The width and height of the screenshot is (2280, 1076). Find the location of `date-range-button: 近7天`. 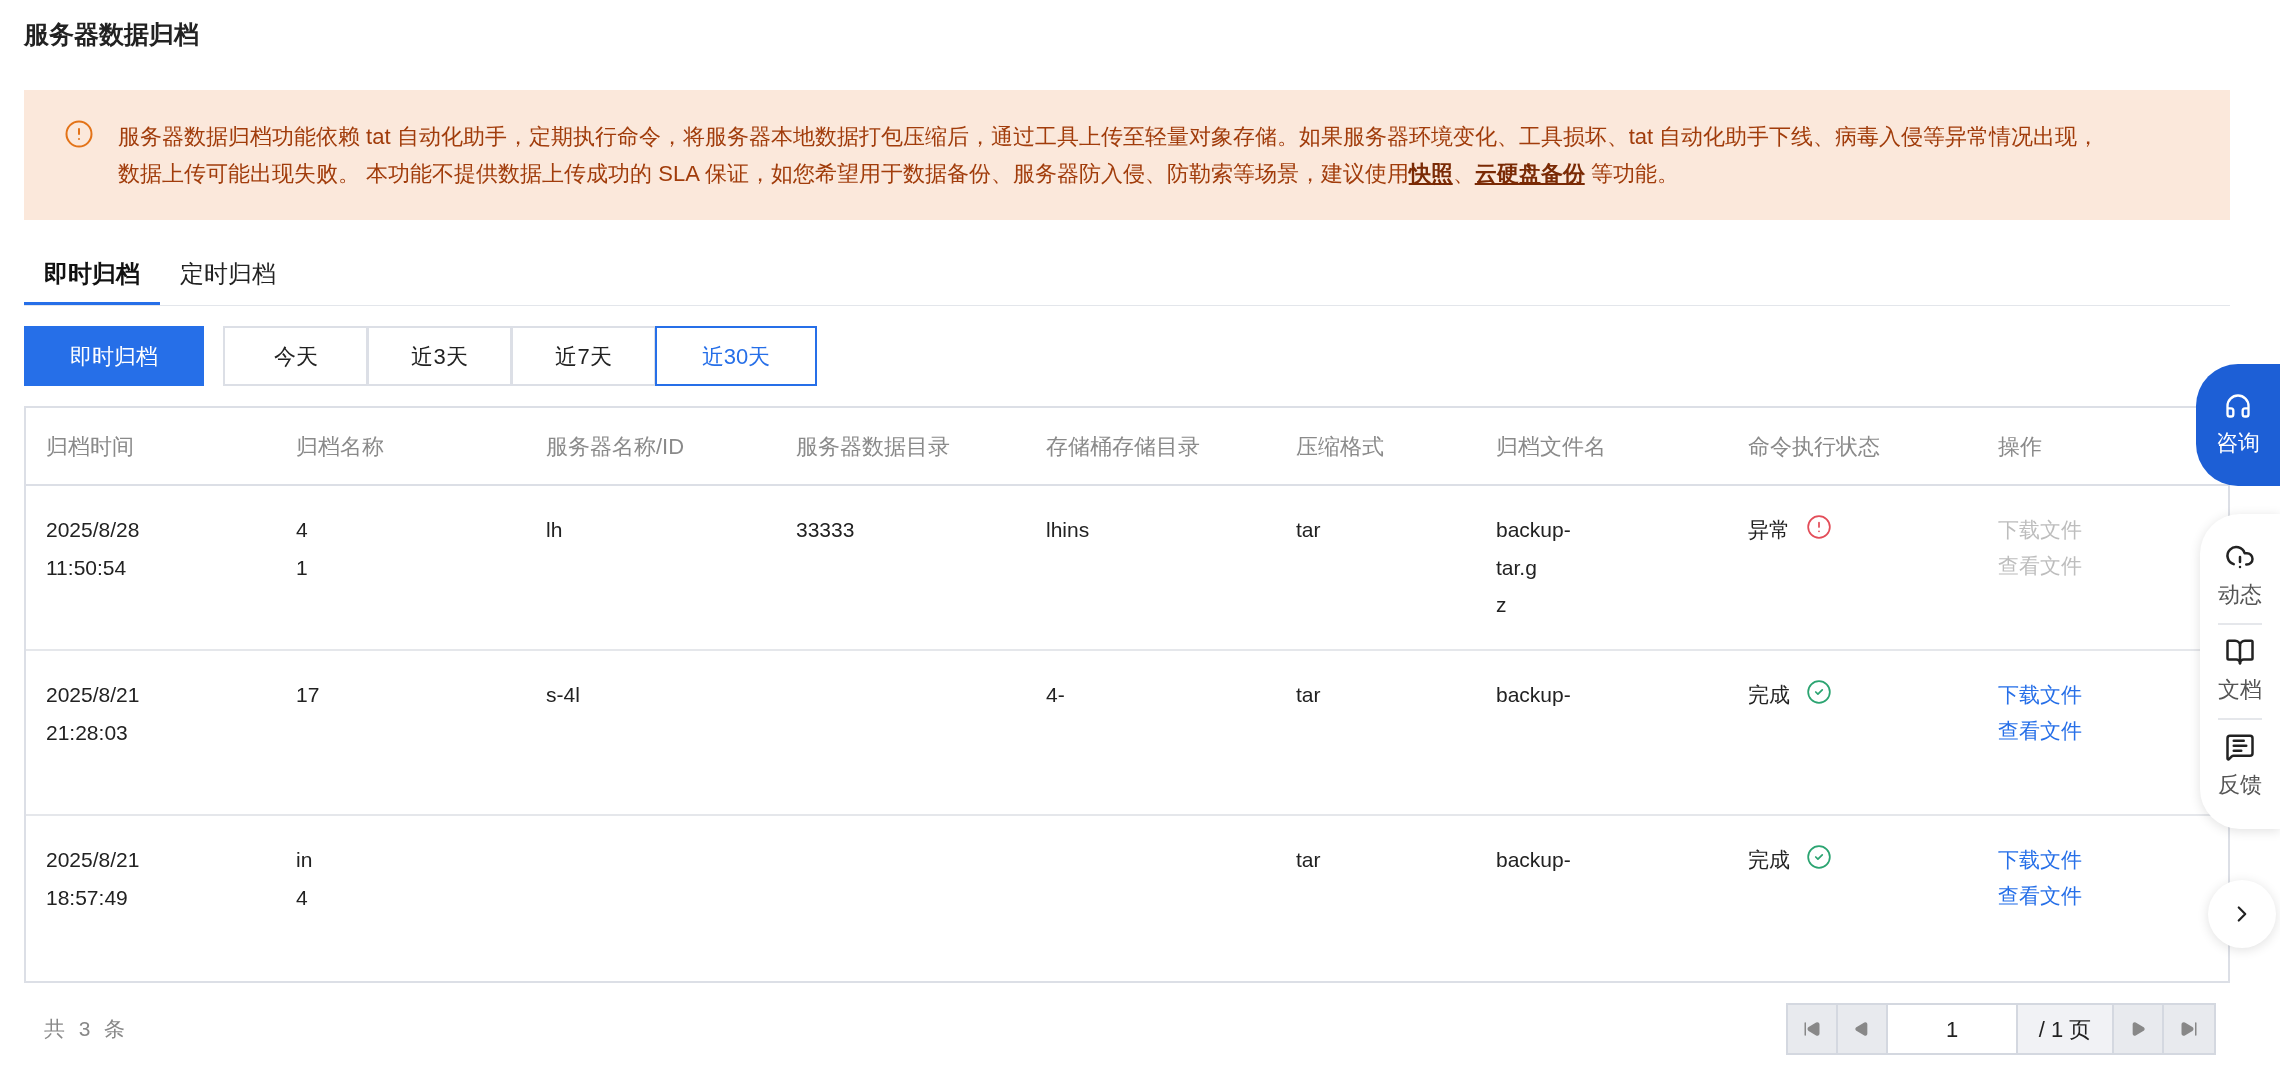

date-range-button: 近7天 is located at coordinates (583, 356).